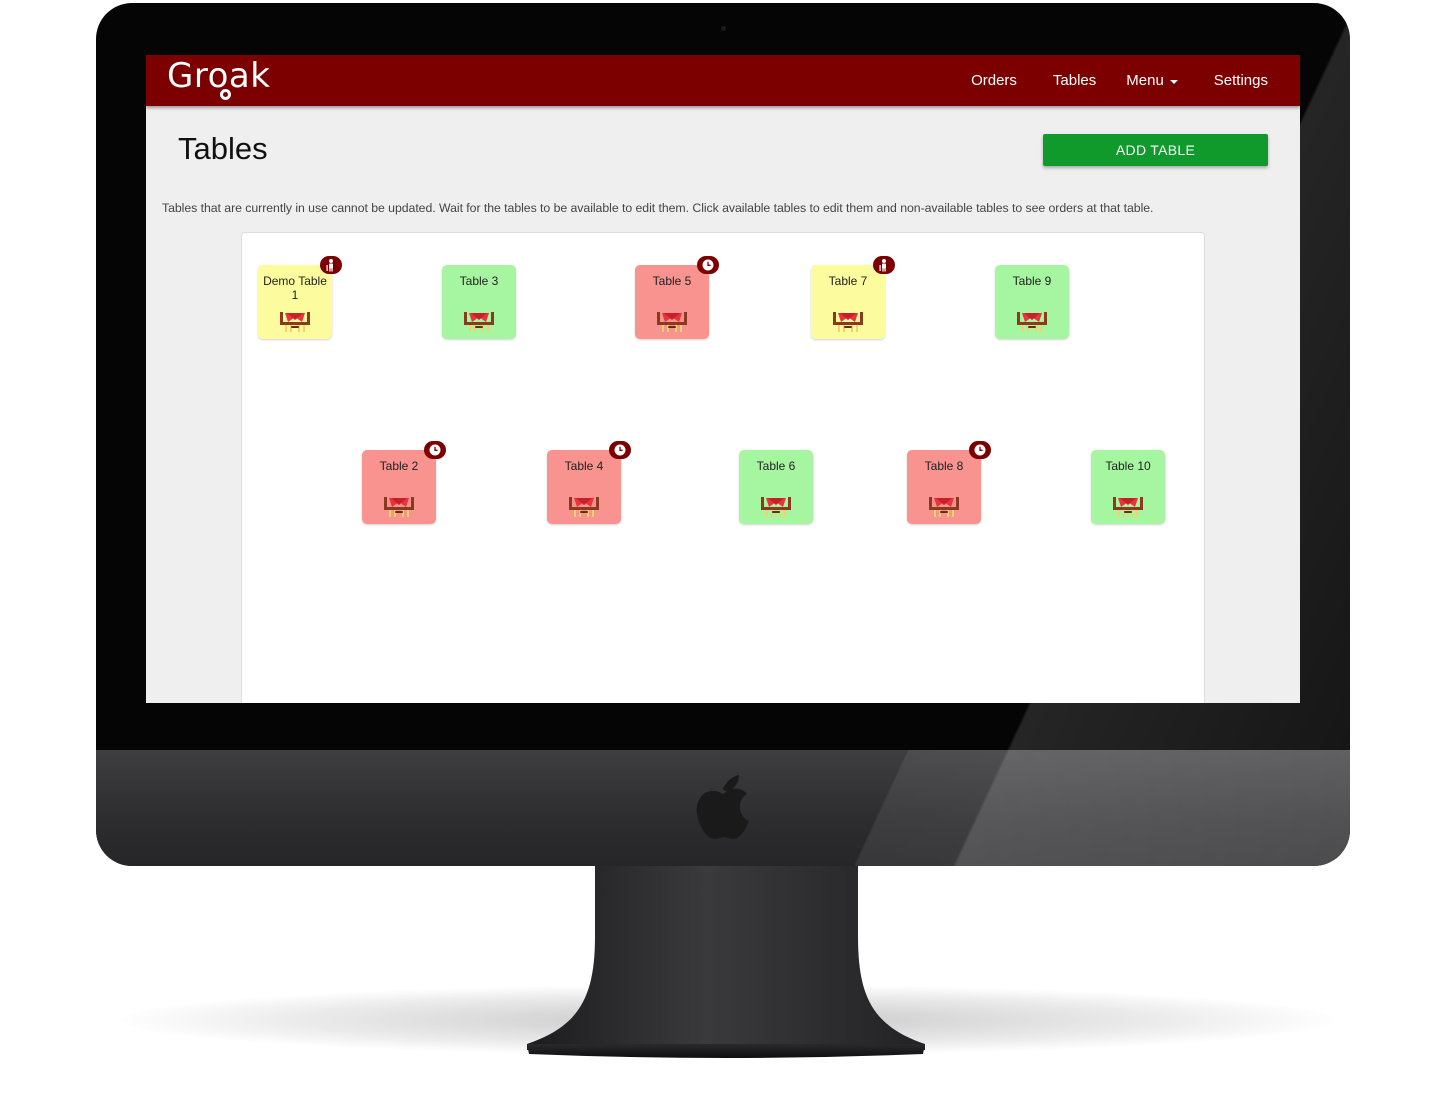  Describe the element at coordinates (1032, 302) in the screenshot. I see `table-tile: Table 9` at that location.